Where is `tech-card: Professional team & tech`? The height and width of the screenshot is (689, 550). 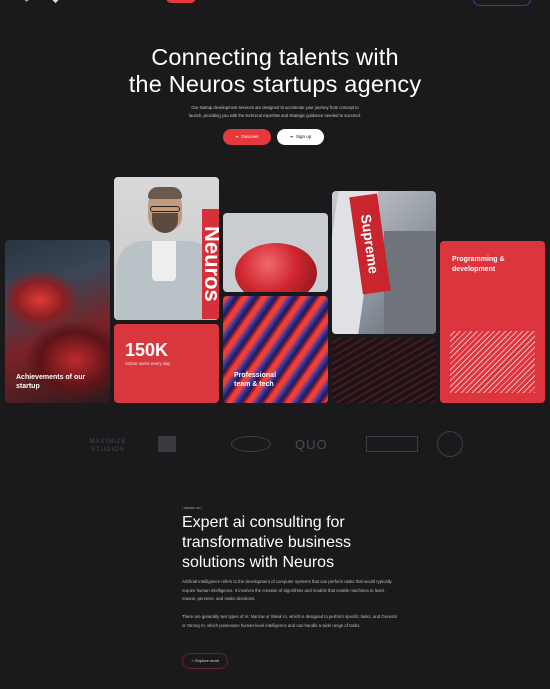
tech-card: Professional team & tech is located at coordinates (275, 349).